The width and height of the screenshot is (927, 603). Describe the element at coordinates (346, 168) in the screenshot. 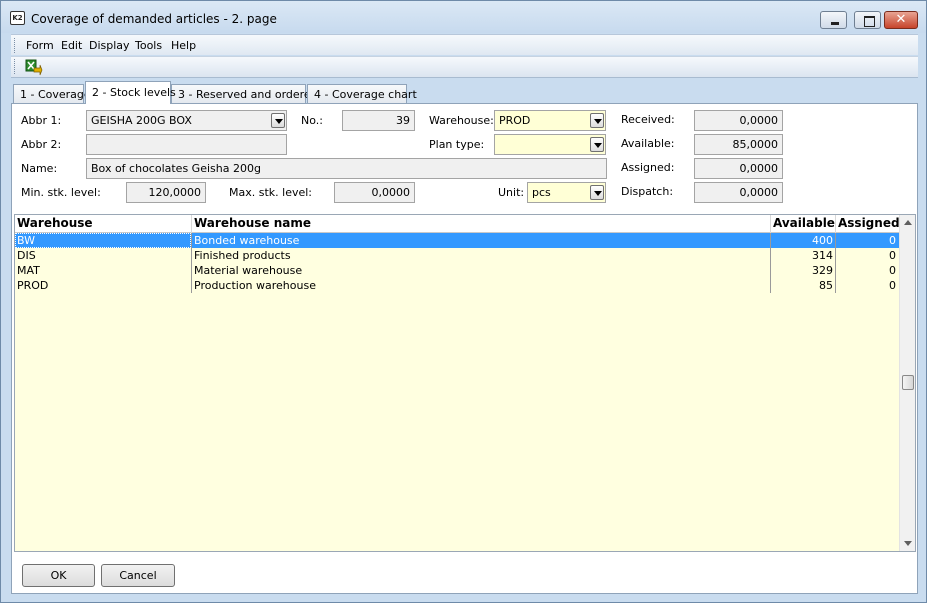

I see `name-field: Box of chocolates Geisha 200g` at that location.